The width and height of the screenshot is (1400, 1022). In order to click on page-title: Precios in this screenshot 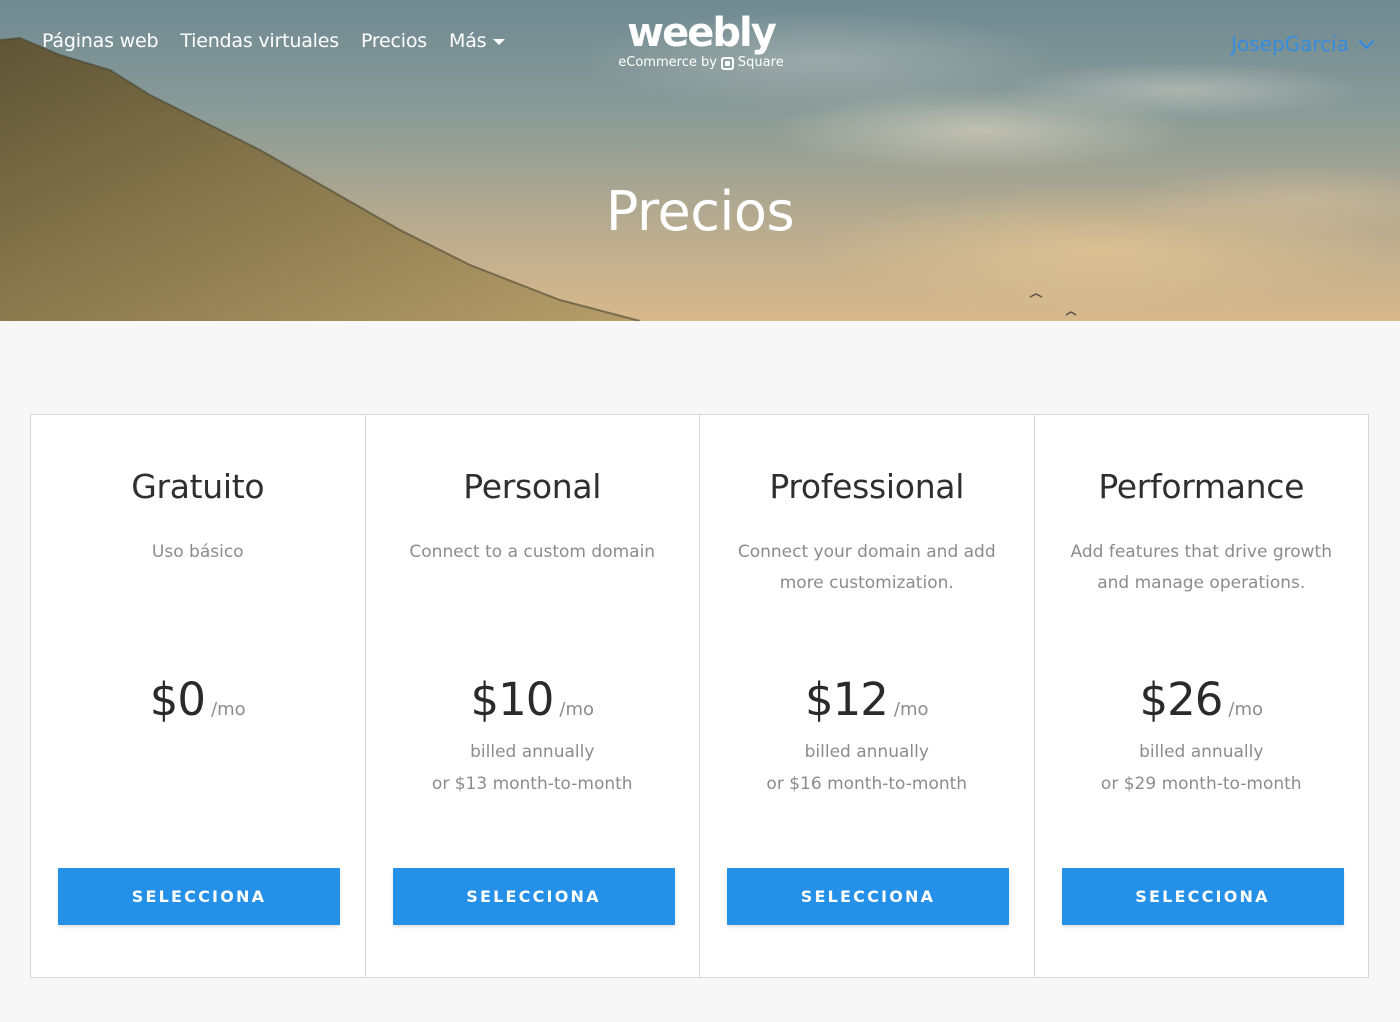, I will do `click(700, 211)`.